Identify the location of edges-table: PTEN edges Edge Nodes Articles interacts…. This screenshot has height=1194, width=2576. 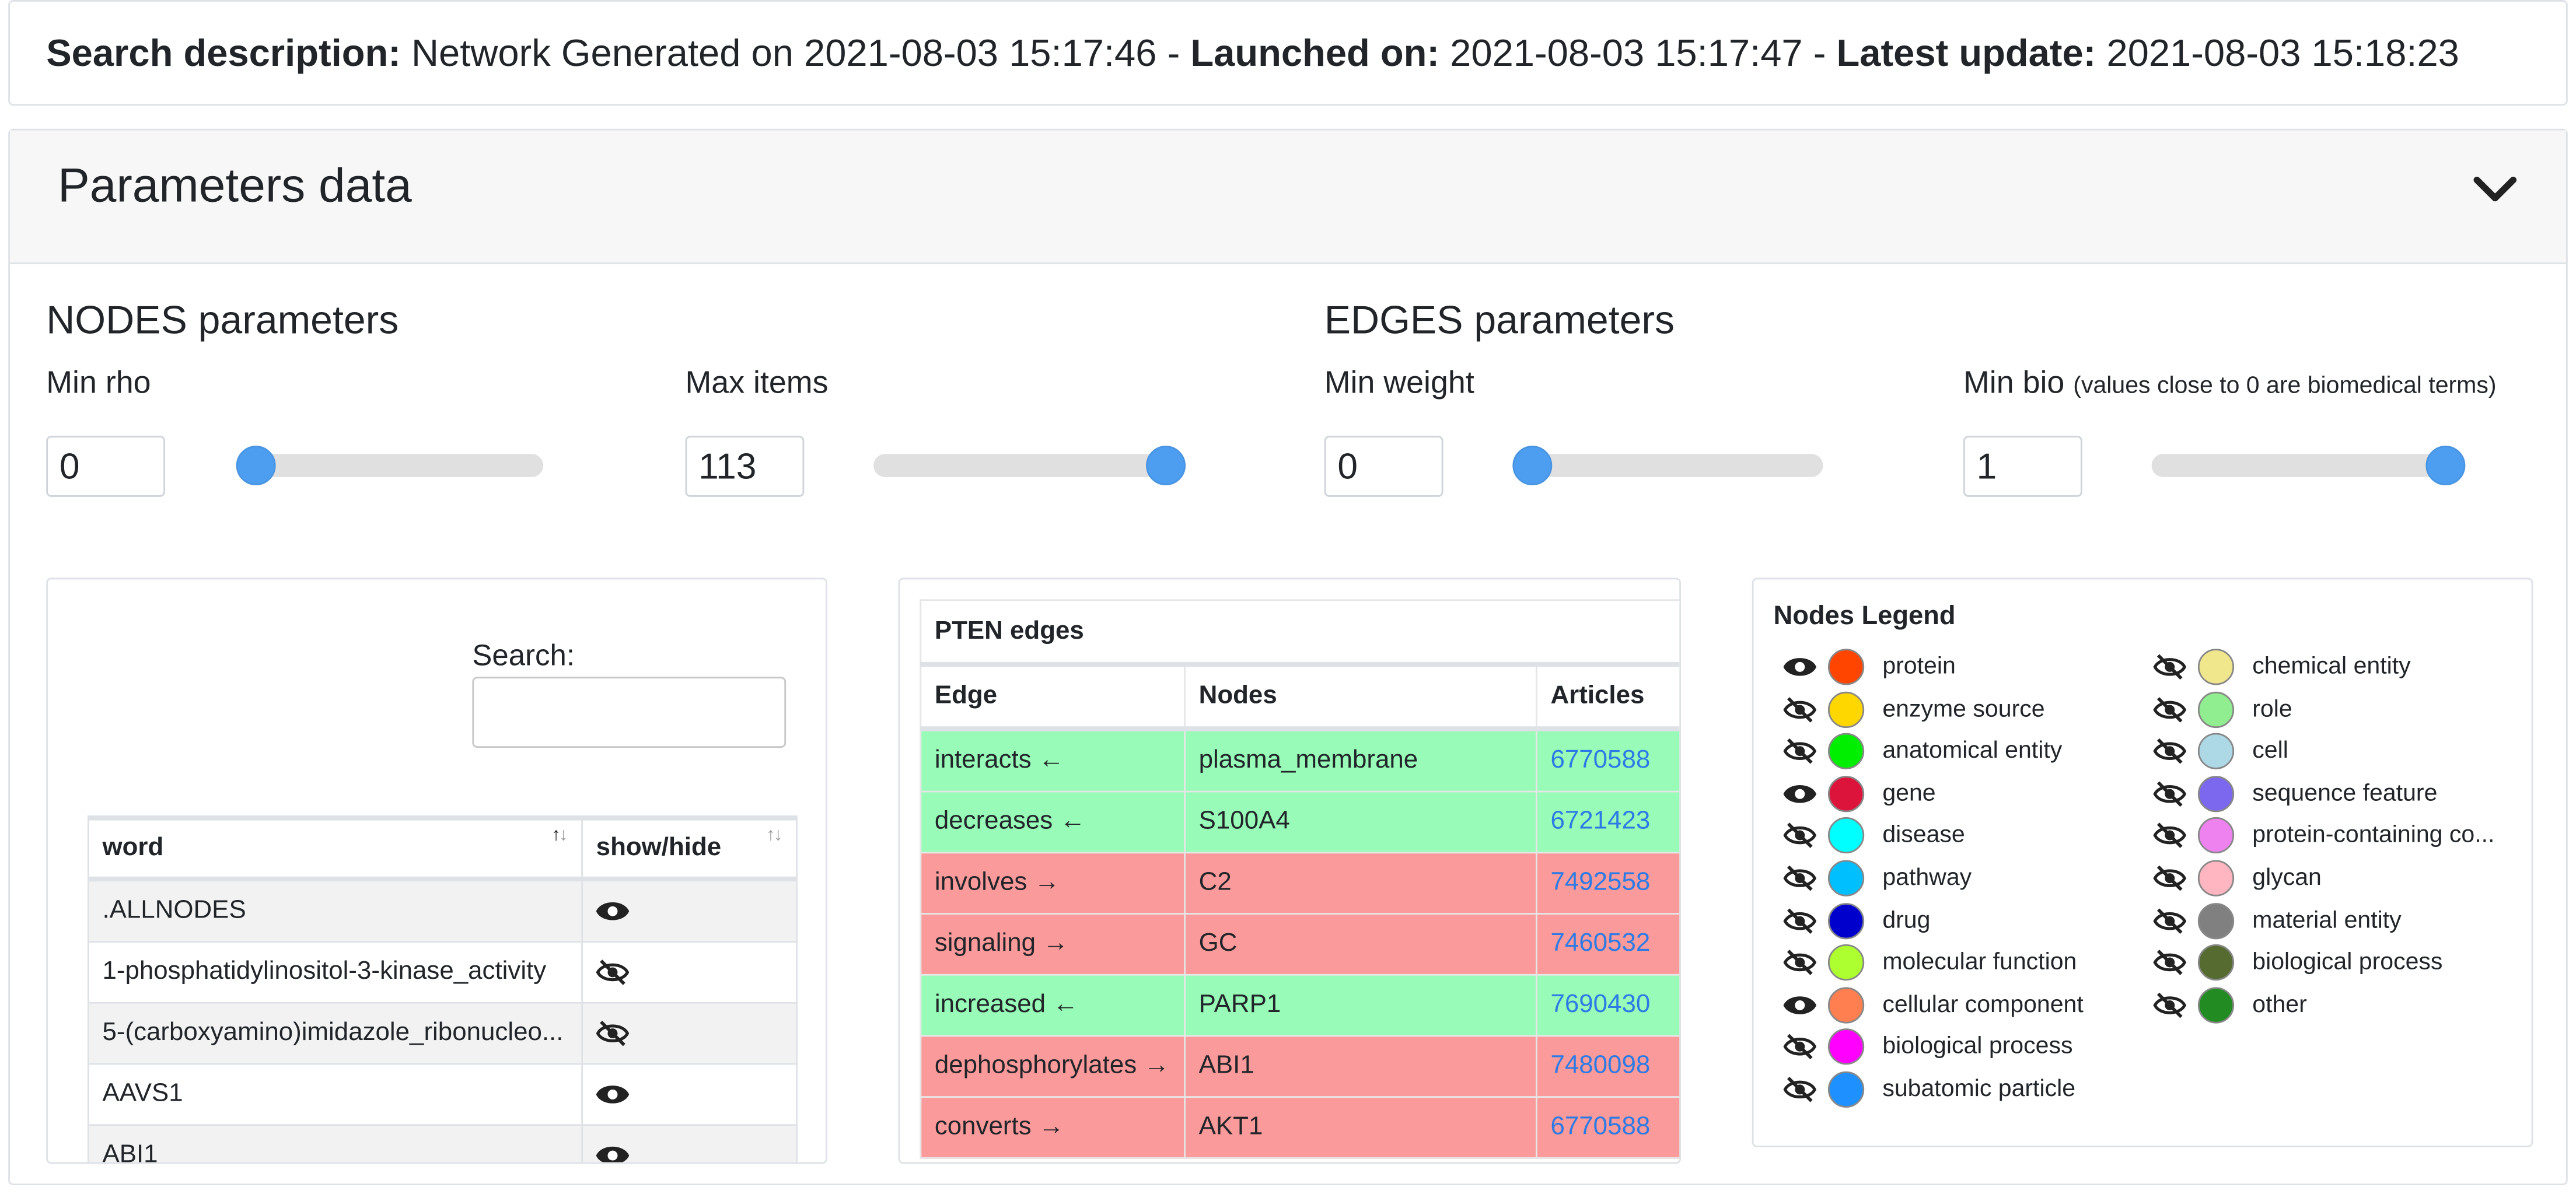
(1300, 879).